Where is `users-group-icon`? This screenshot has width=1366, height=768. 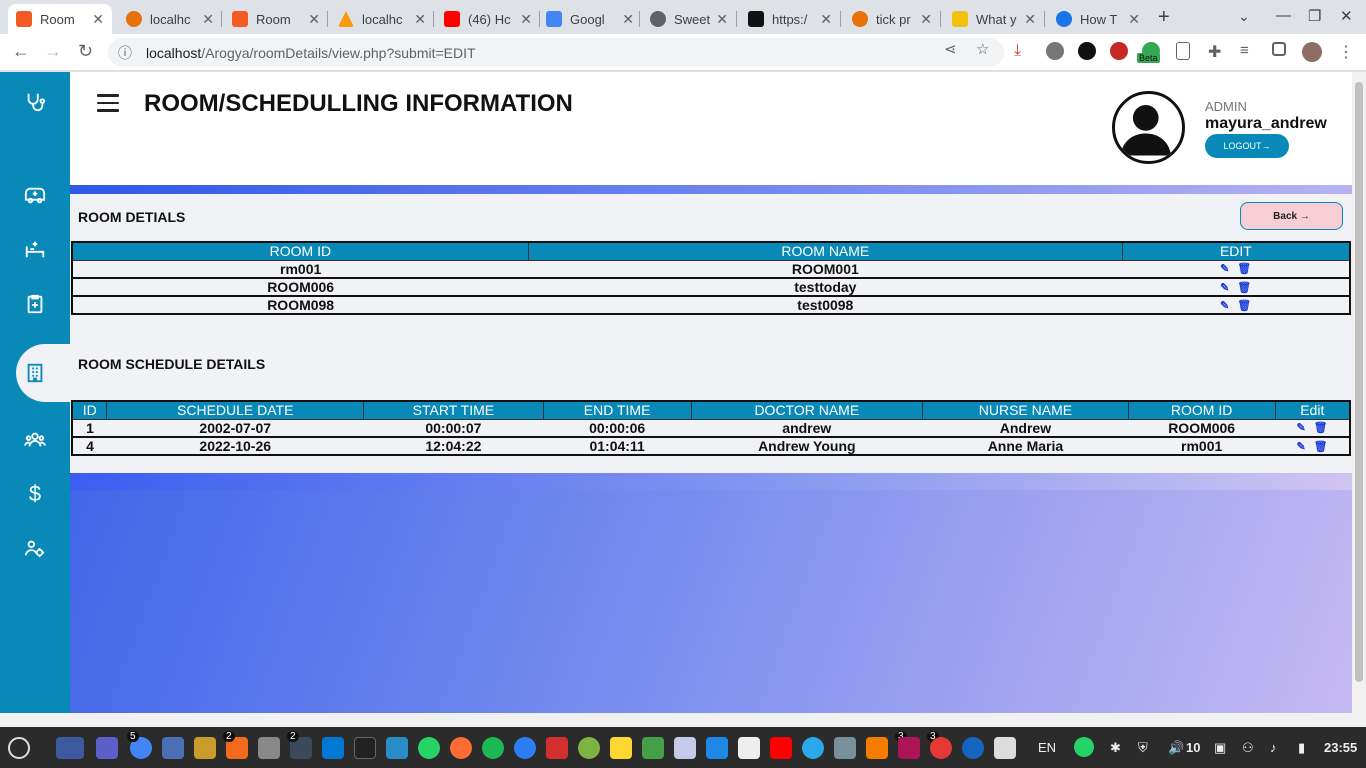
users-group-icon is located at coordinates (35, 440).